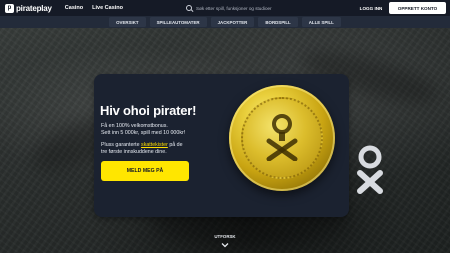 This screenshot has height=253, width=450. Describe the element at coordinates (175, 145) in the screenshot. I see `promo-line-3-post: på de` at that location.